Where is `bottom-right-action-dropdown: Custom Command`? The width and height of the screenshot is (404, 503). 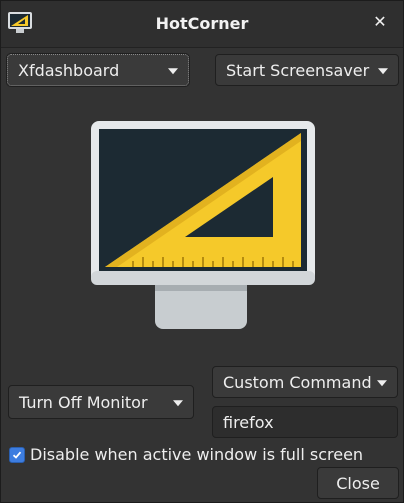 bottom-right-action-dropdown: Custom Command is located at coordinates (305, 382).